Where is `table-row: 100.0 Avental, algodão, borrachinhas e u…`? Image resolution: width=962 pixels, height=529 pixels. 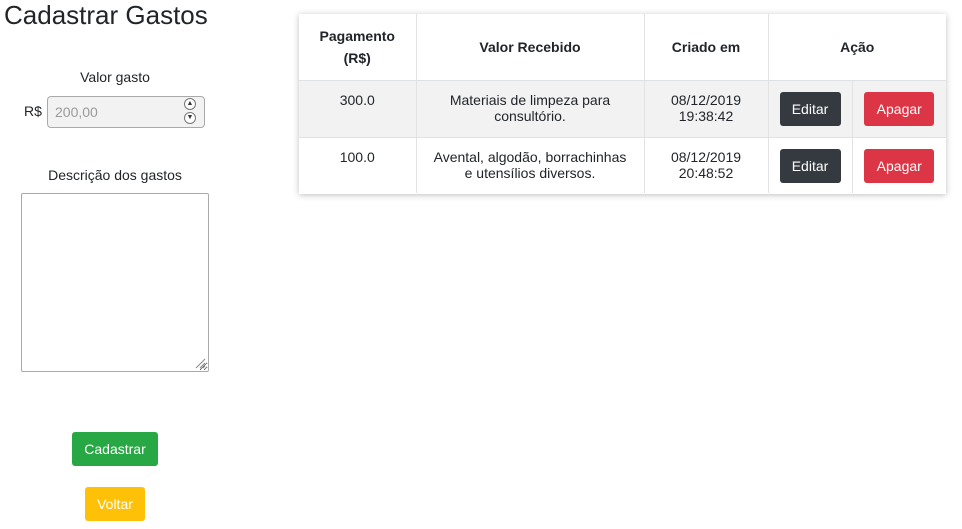 table-row: 100.0 Avental, algodão, borrachinhas e u… is located at coordinates (622, 164).